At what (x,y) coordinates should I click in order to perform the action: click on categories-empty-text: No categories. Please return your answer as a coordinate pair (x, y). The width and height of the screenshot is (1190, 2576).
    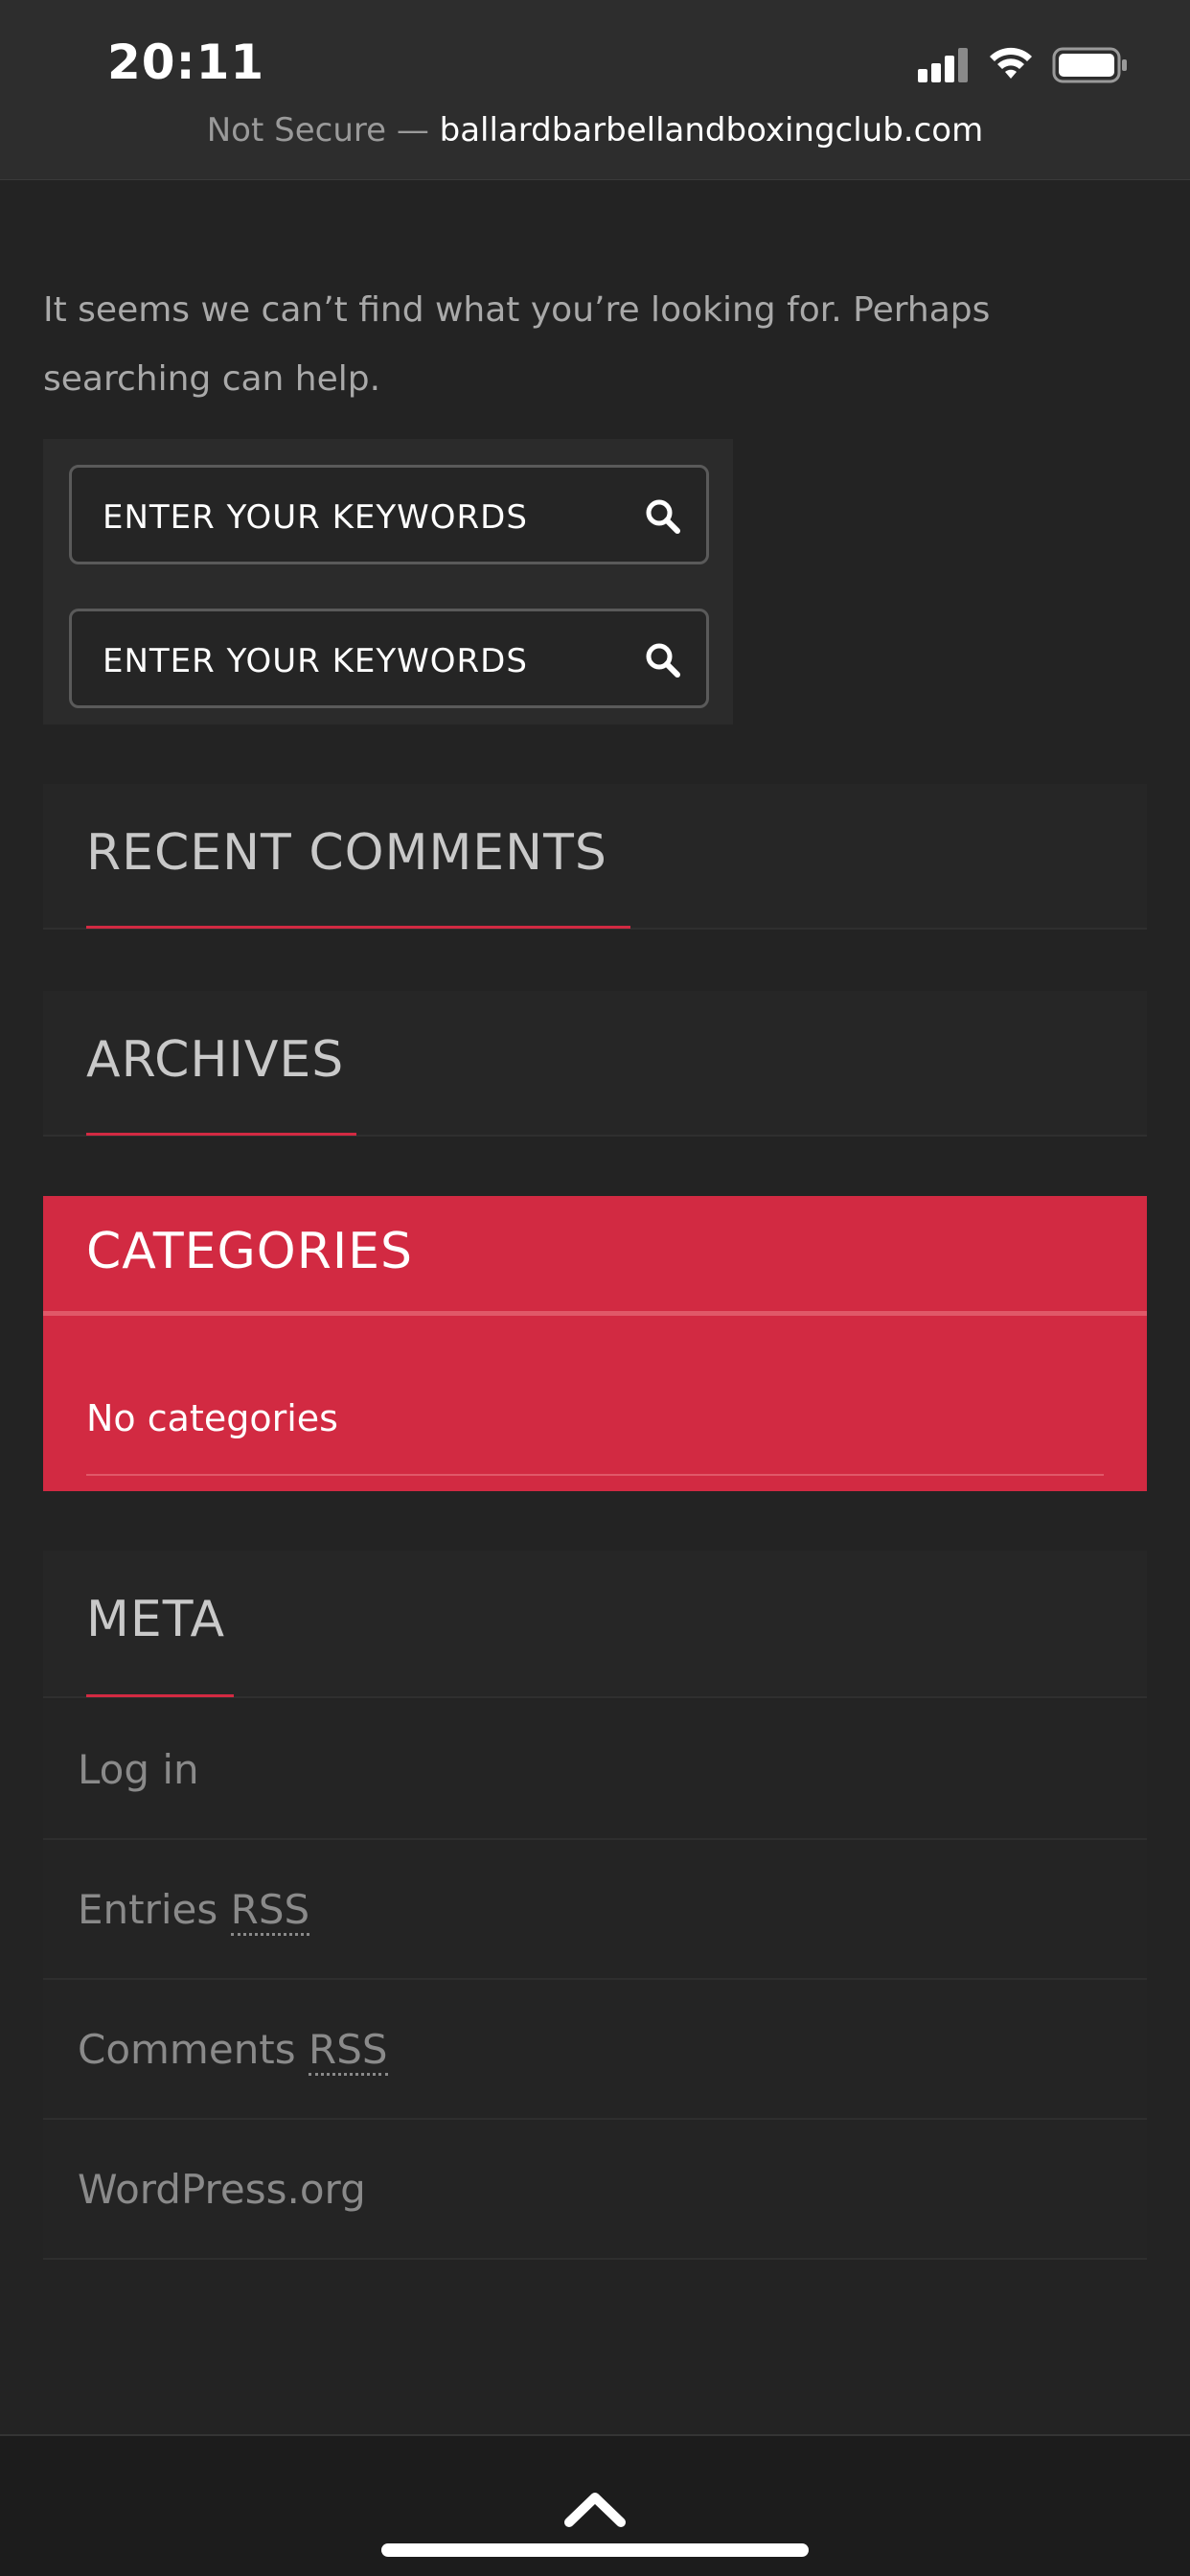
    Looking at the image, I should click on (212, 1418).